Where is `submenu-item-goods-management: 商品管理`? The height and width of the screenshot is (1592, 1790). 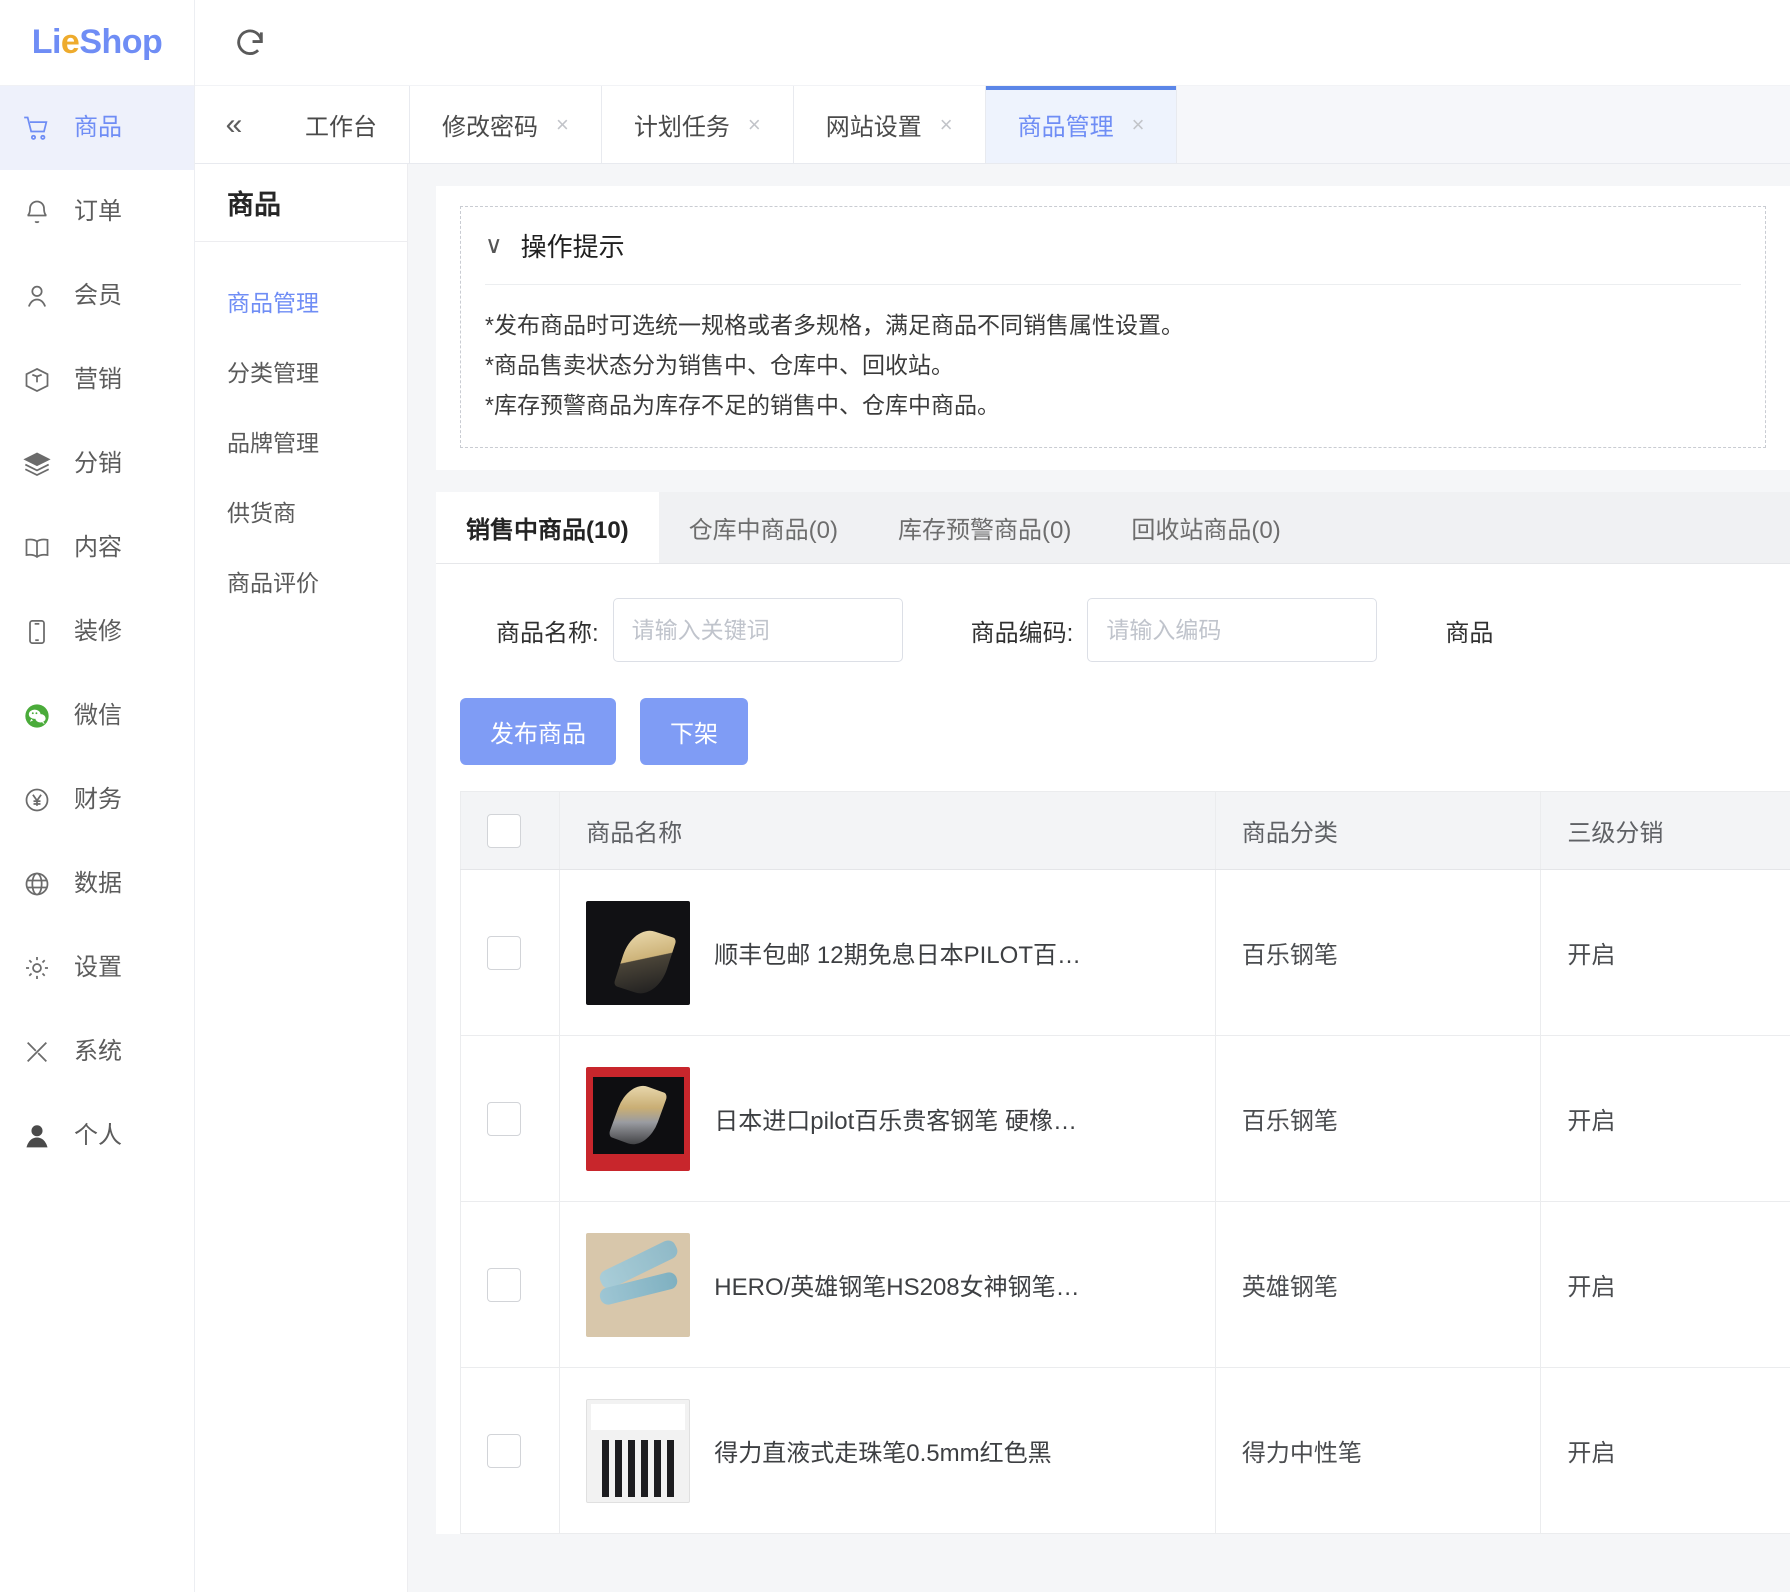 submenu-item-goods-management: 商品管理 is located at coordinates (301, 301).